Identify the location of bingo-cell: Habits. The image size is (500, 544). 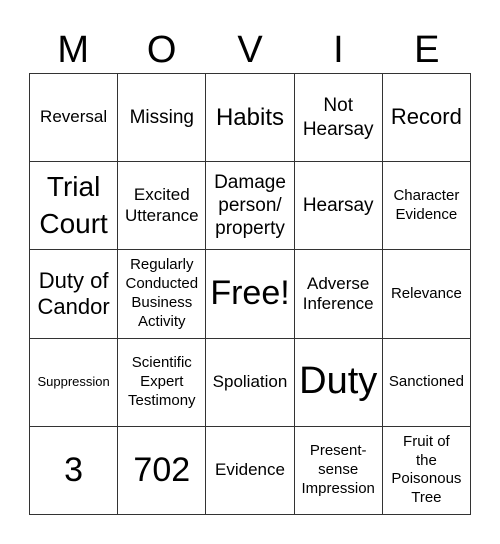
(250, 118).